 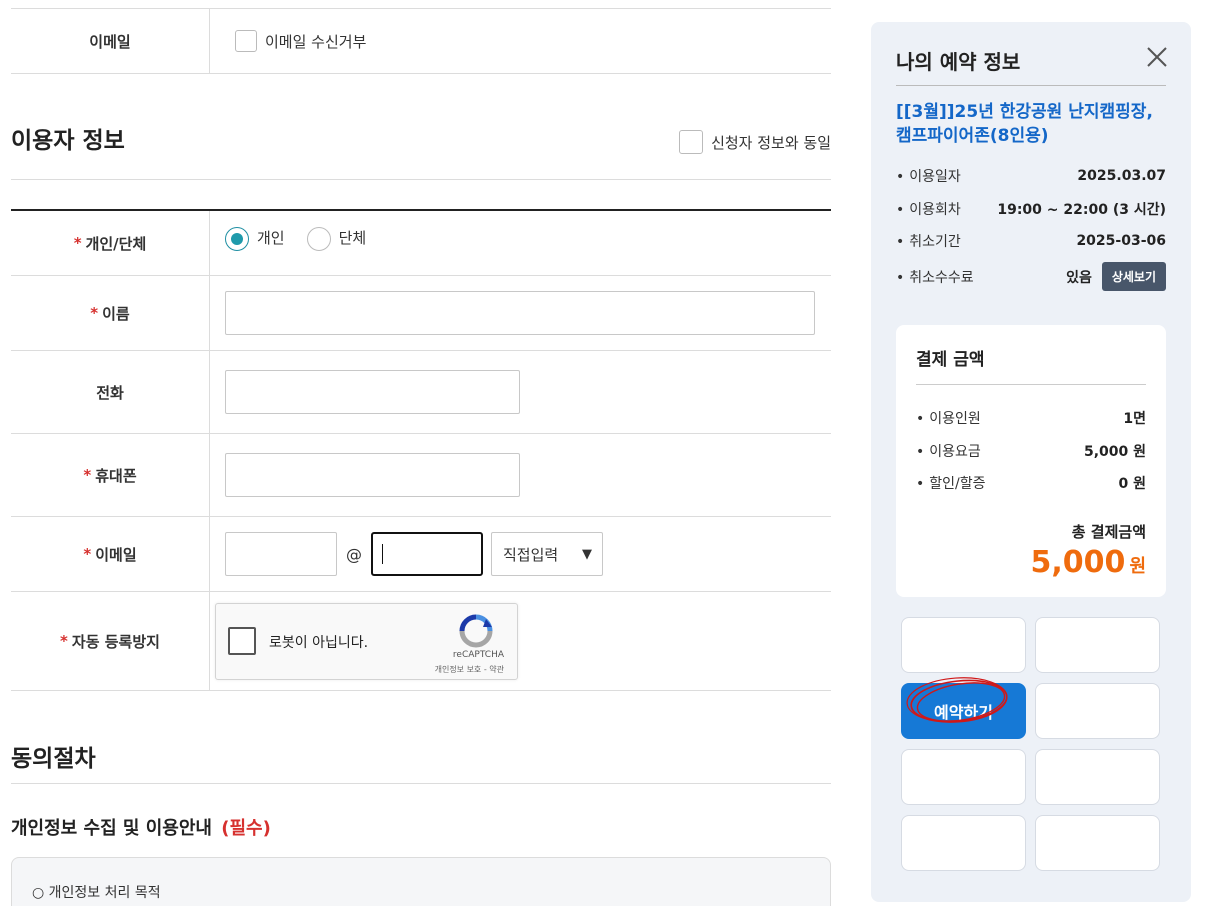 What do you see at coordinates (1132, 484) in the screenshot?
I see `payment-value: 0 원` at bounding box center [1132, 484].